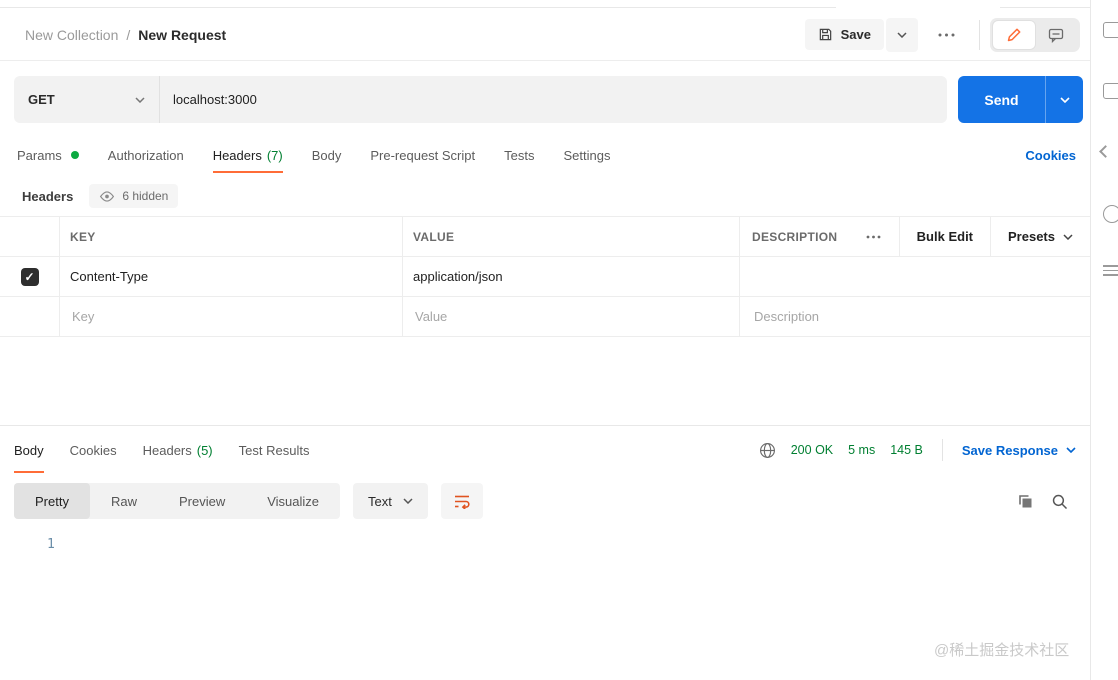 Image resolution: width=1118 pixels, height=680 pixels. I want to click on tabstrip-edge-left, so click(418, 4).